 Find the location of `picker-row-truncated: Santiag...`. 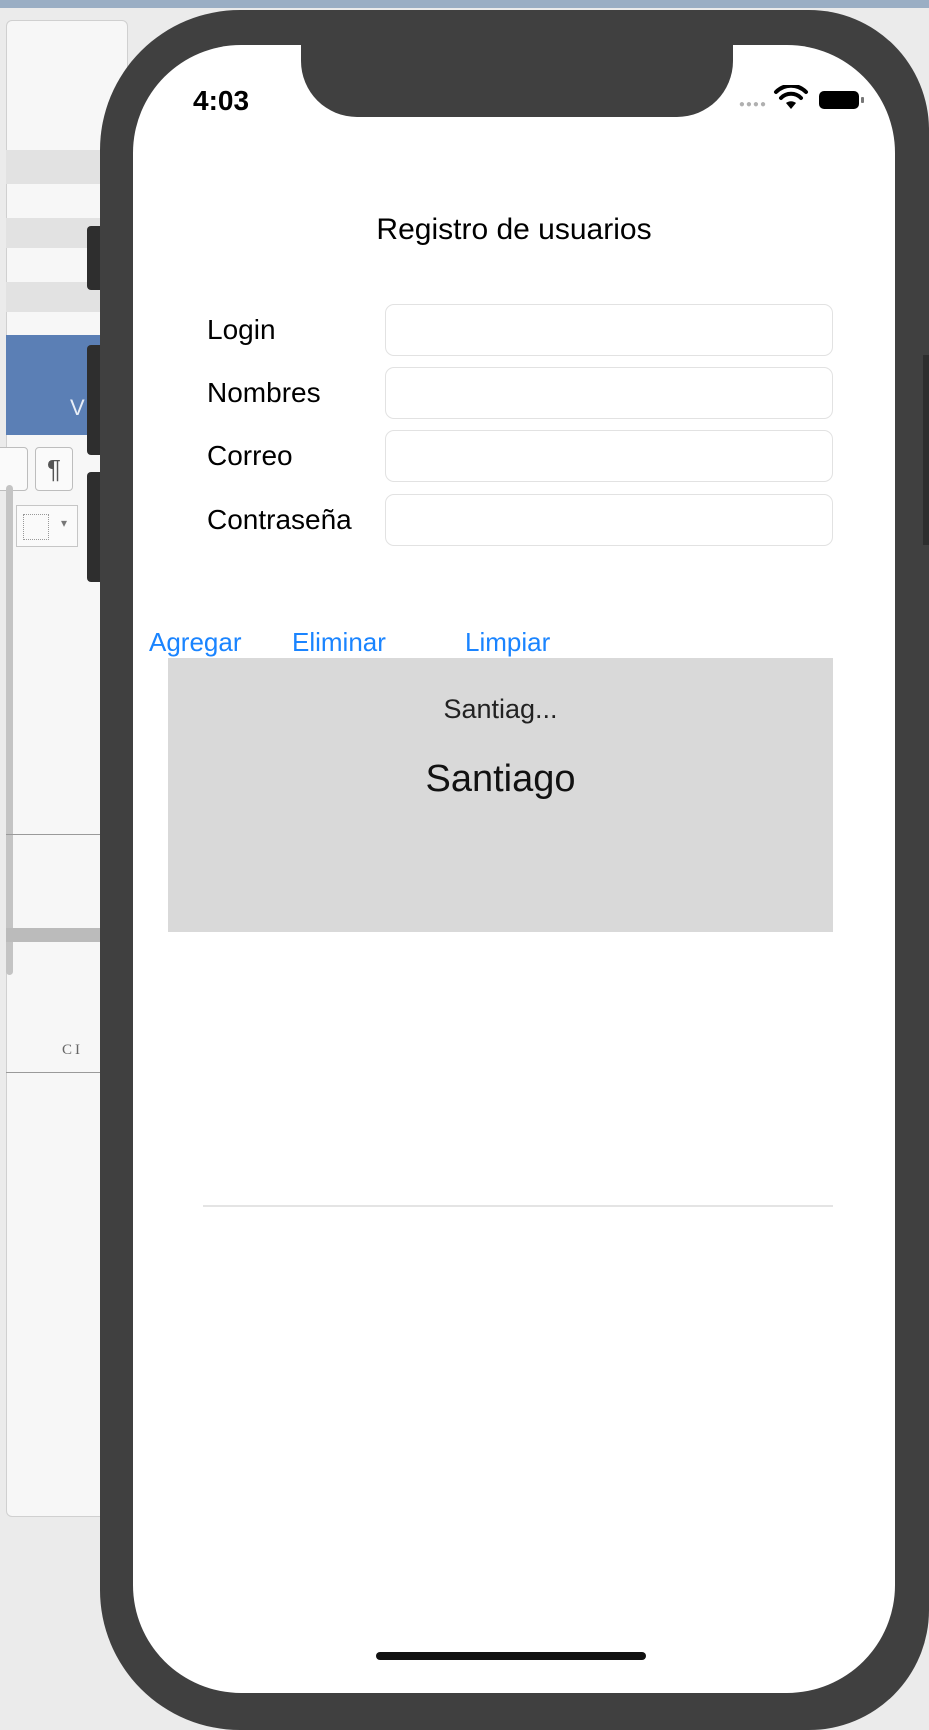

picker-row-truncated: Santiag... is located at coordinates (500, 709).